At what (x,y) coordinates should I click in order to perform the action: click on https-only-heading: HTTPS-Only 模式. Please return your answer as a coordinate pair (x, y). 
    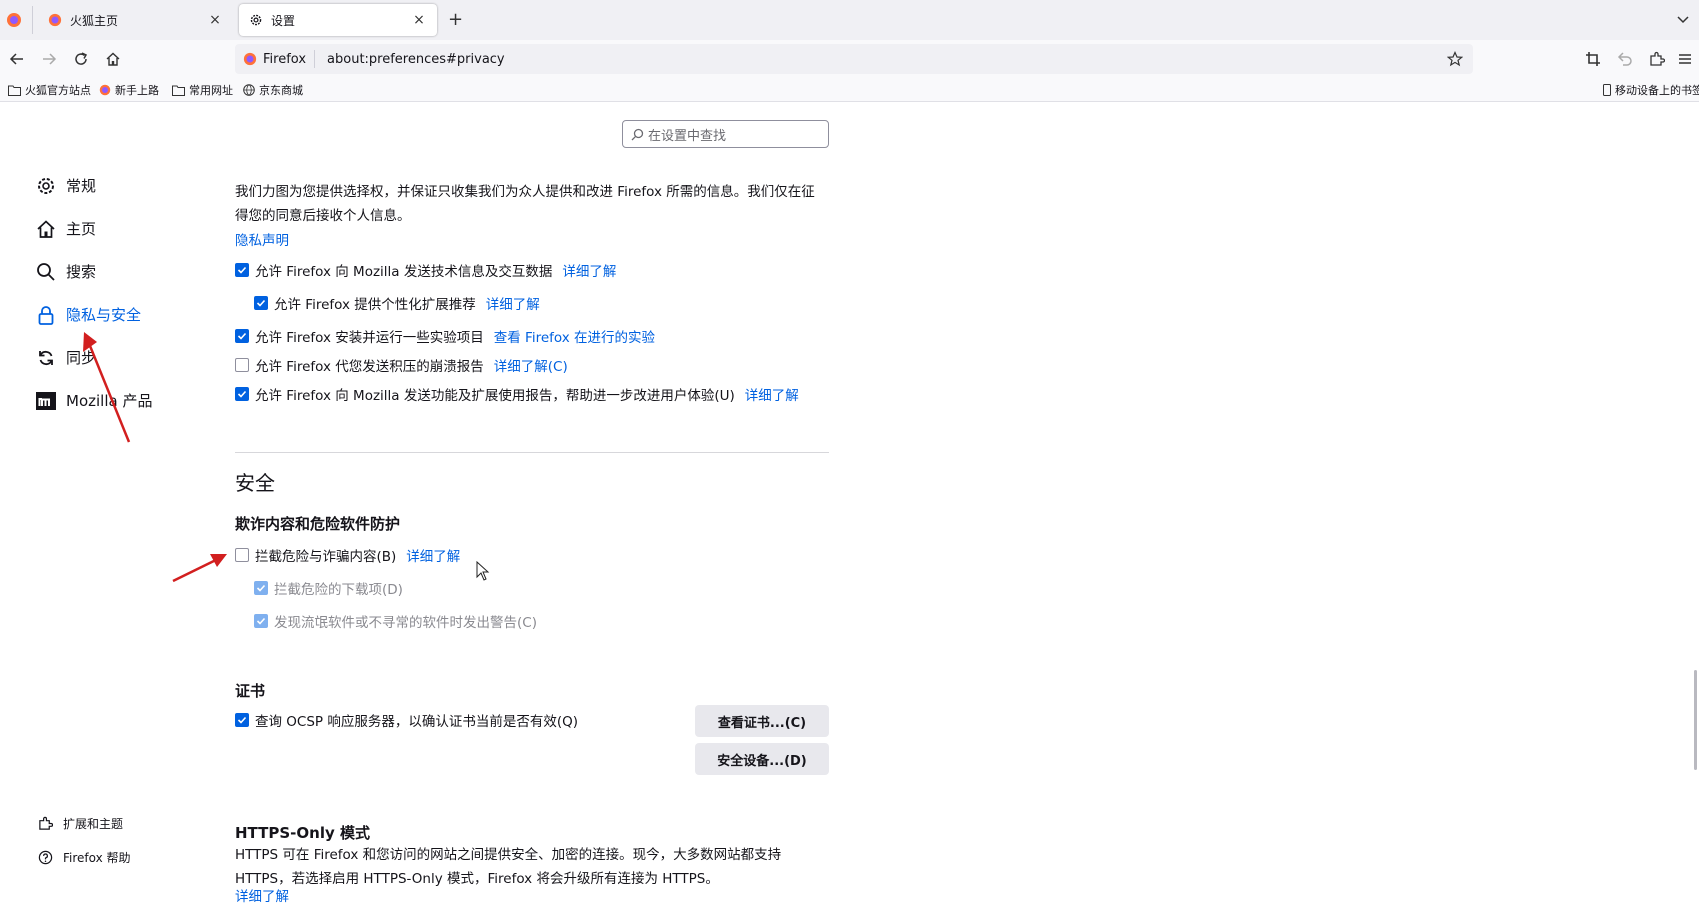
    Looking at the image, I should click on (302, 833).